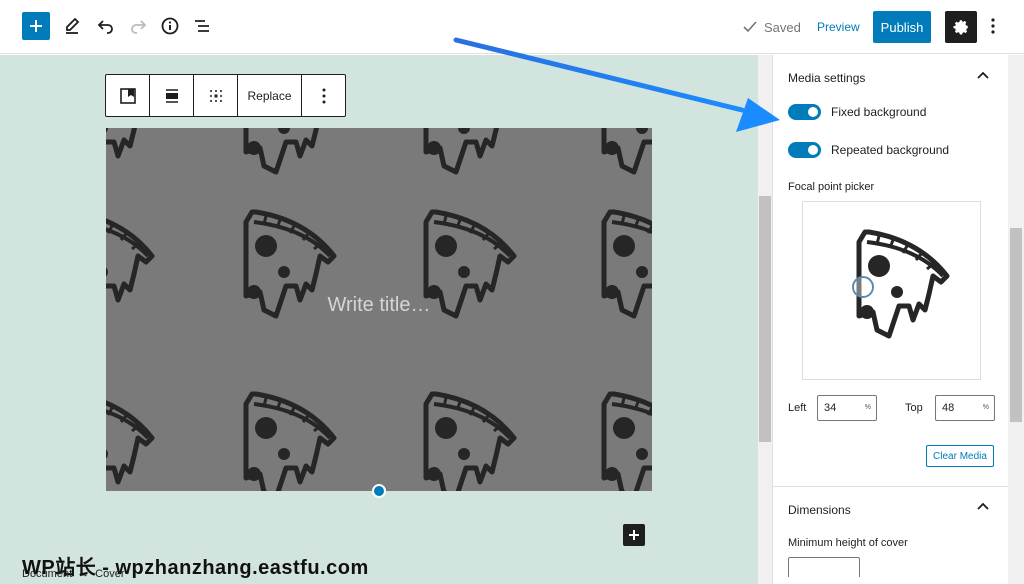  Describe the element at coordinates (890, 150) in the screenshot. I see `repeated-background-label: Repeated background` at that location.